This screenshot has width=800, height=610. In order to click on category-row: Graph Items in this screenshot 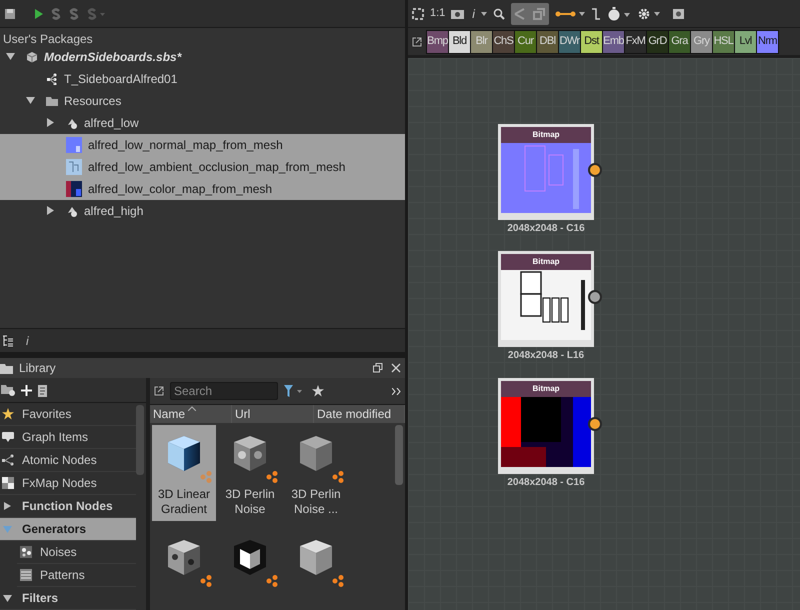, I will do `click(68, 437)`.